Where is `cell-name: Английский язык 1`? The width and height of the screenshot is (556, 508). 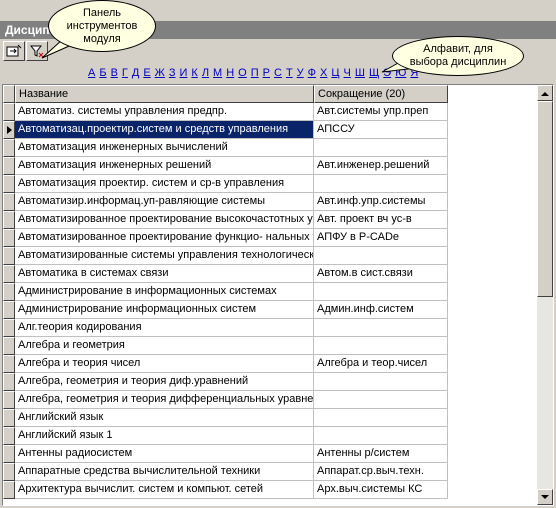
cell-name: Английский язык 1 is located at coordinates (164, 436).